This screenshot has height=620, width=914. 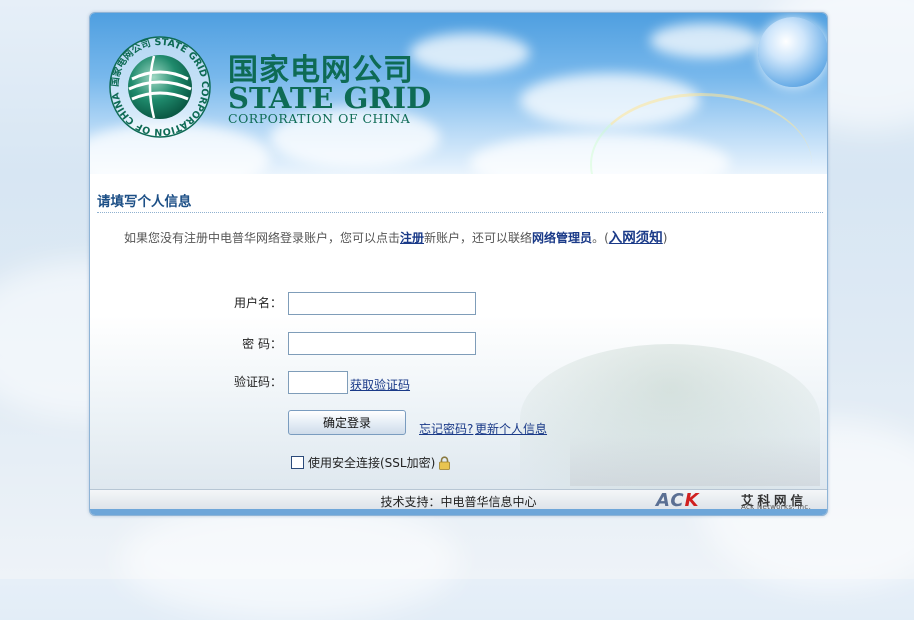 What do you see at coordinates (330, 98) in the screenshot?
I see `brand-name-en: STATE GRID` at bounding box center [330, 98].